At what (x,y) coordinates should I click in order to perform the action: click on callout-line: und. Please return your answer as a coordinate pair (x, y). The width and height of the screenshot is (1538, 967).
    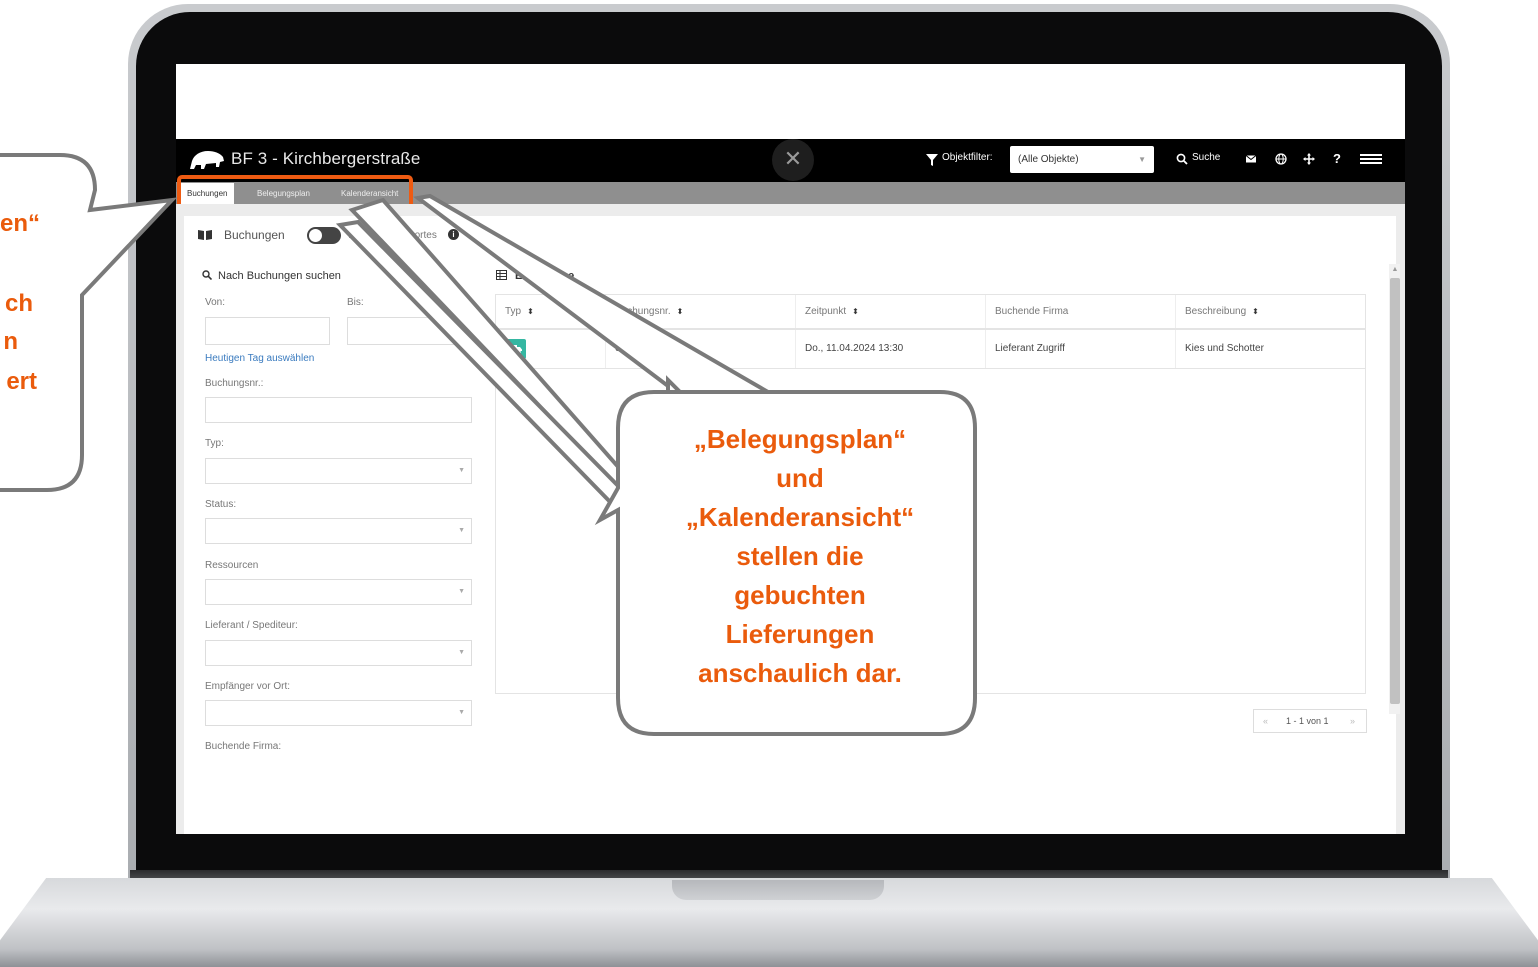
    Looking at the image, I should click on (800, 478).